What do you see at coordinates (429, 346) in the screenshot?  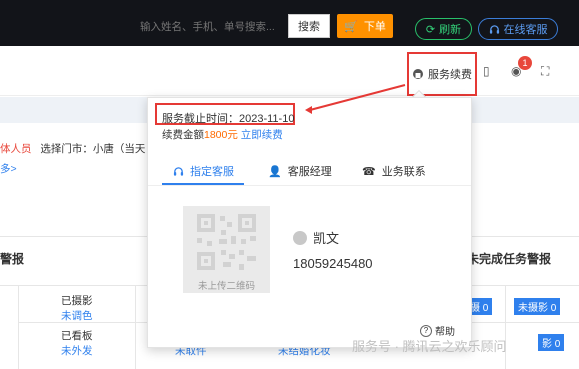 I see `watermark: 服务号 · 腾讯云之欢乐顾问` at bounding box center [429, 346].